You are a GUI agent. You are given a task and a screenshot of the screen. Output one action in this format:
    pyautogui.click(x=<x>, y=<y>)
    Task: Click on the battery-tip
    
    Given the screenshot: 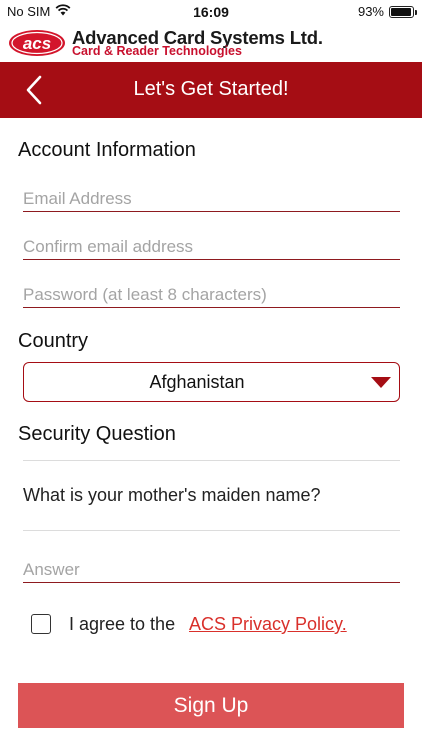 What is the action you would take?
    pyautogui.click(x=416, y=12)
    